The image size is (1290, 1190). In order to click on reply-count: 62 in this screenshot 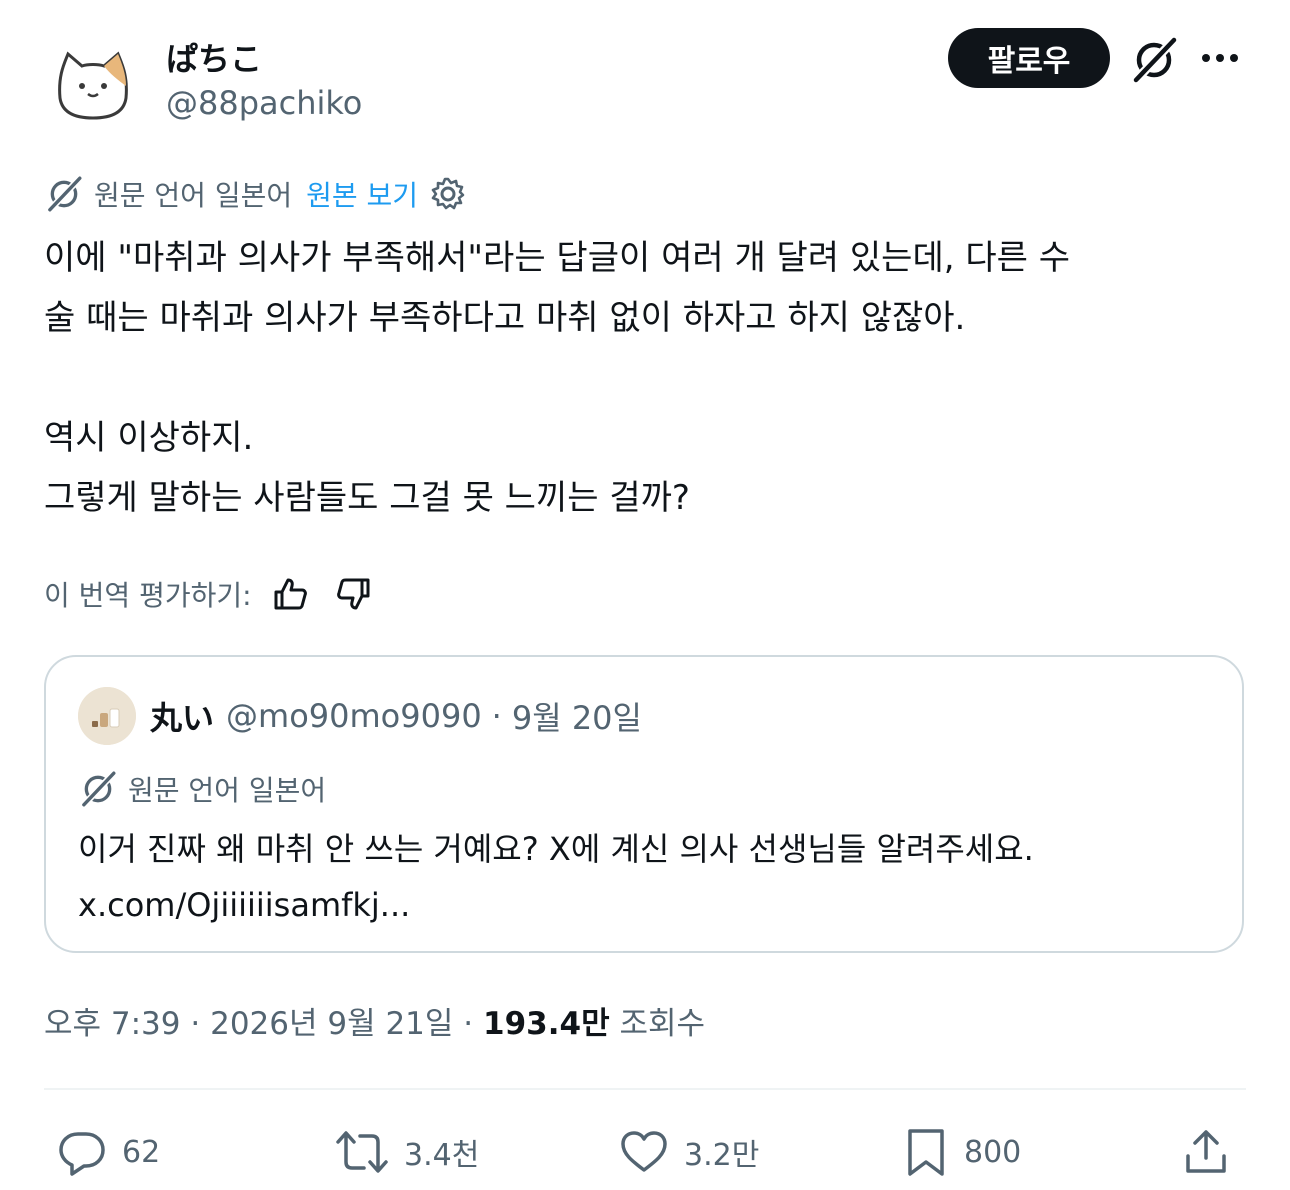, I will do `click(141, 1152)`.